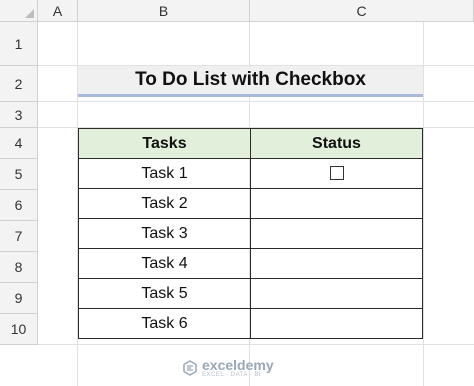 The width and height of the screenshot is (474, 386). I want to click on row-header-2: 2, so click(19, 84).